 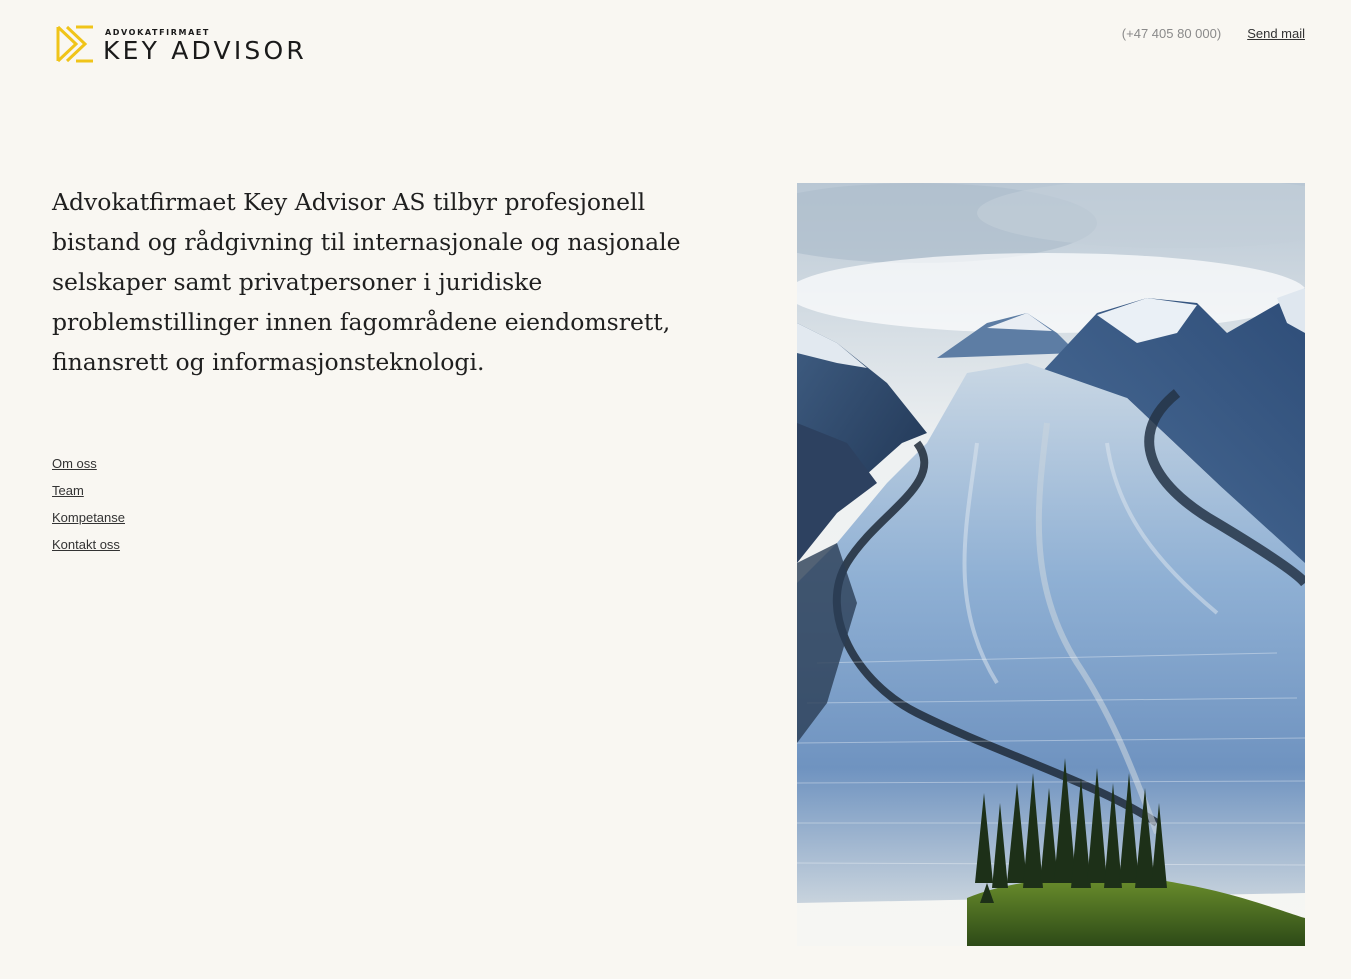 I want to click on send-mail-link: Send mail, so click(x=1276, y=33).